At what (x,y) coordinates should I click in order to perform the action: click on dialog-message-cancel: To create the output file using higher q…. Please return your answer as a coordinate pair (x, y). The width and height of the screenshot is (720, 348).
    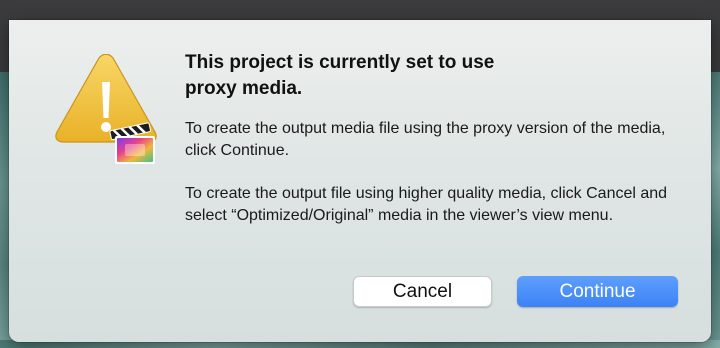
    Looking at the image, I should click on (426, 204).